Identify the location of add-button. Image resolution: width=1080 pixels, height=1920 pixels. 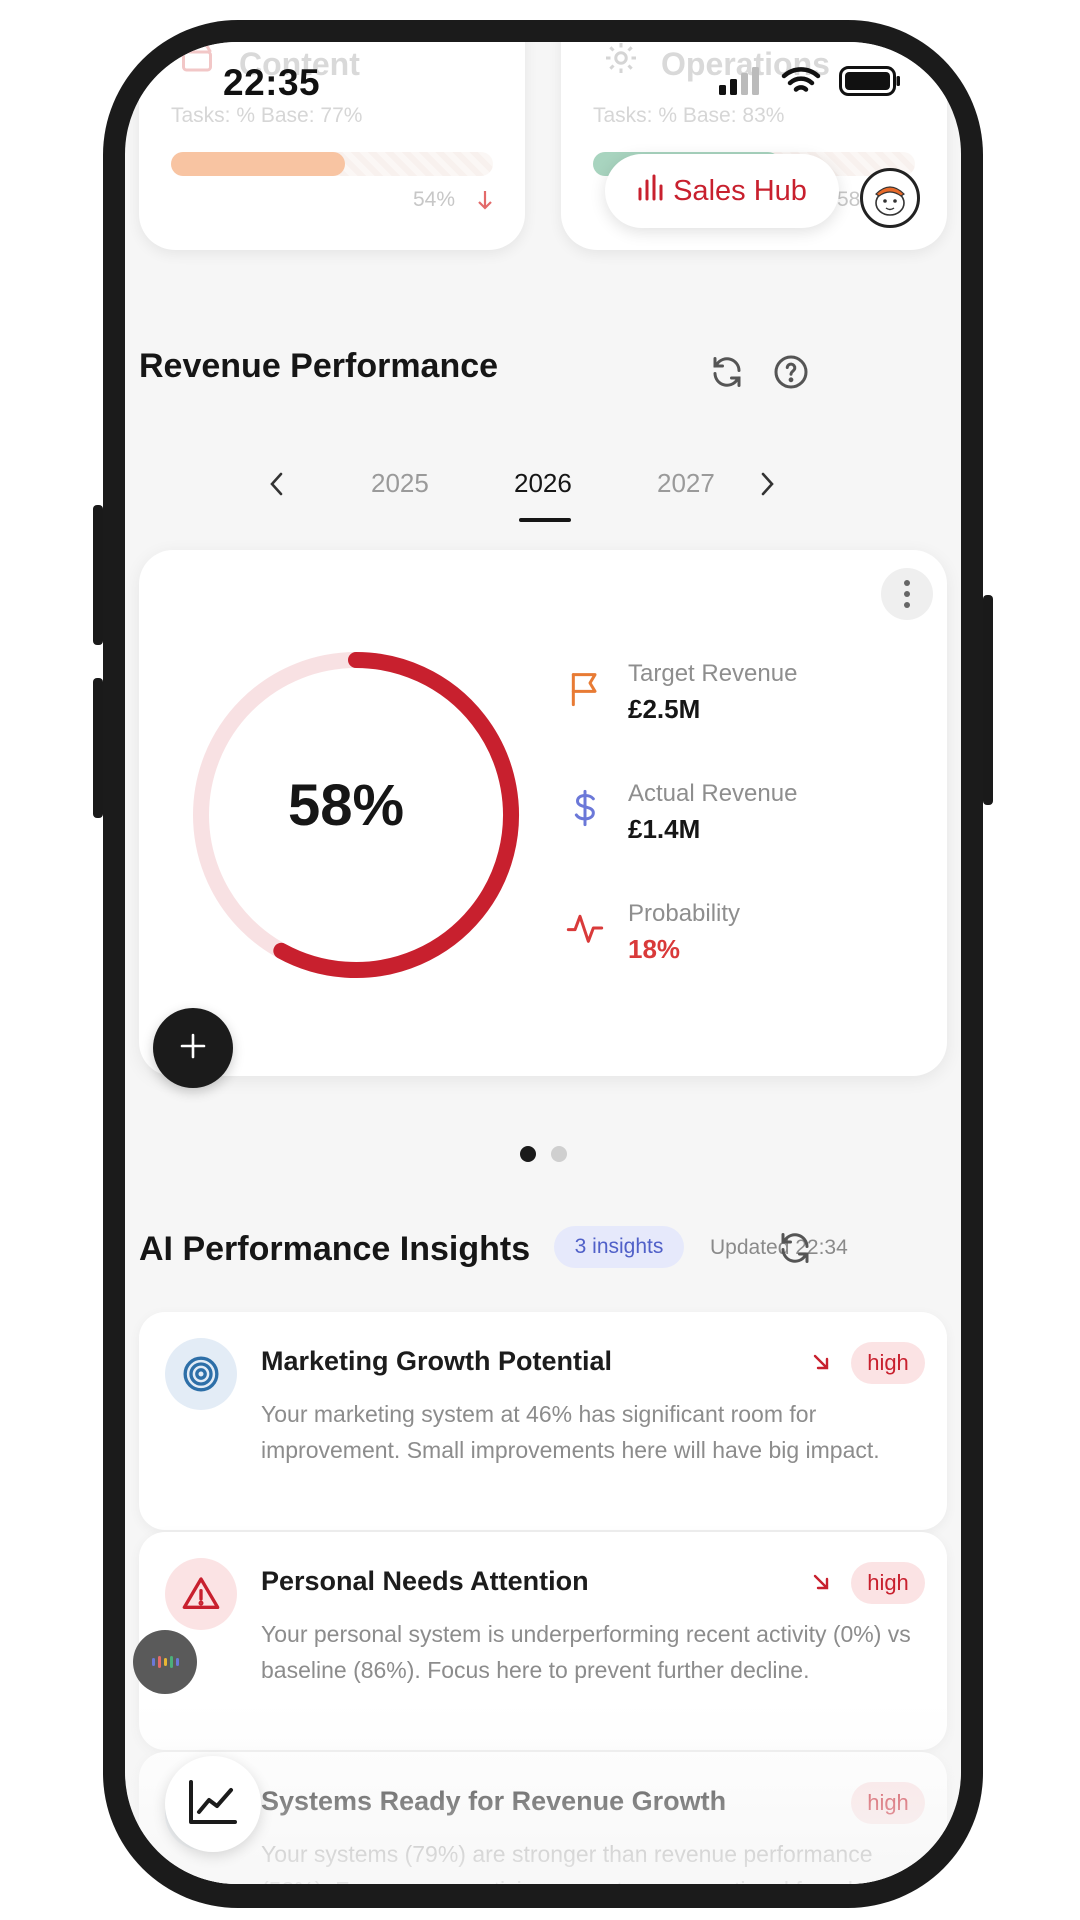
(193, 1048).